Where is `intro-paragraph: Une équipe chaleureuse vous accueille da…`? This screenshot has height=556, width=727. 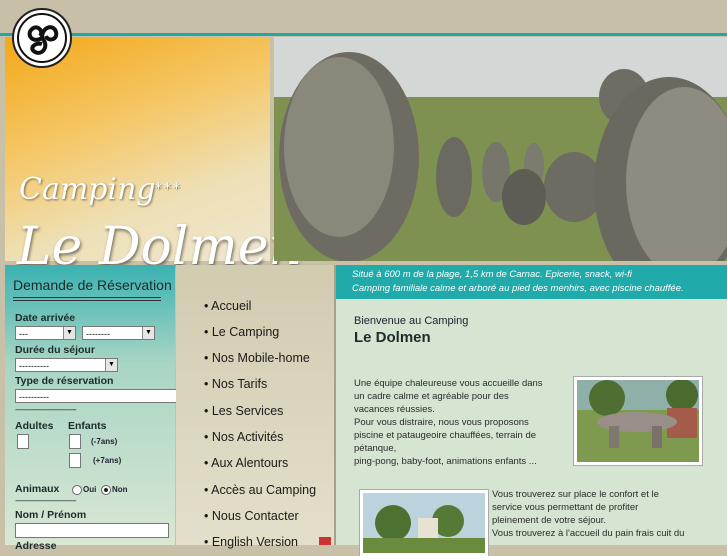
intro-paragraph: Une équipe chaleureuse vous accueille da… is located at coordinates (461, 422).